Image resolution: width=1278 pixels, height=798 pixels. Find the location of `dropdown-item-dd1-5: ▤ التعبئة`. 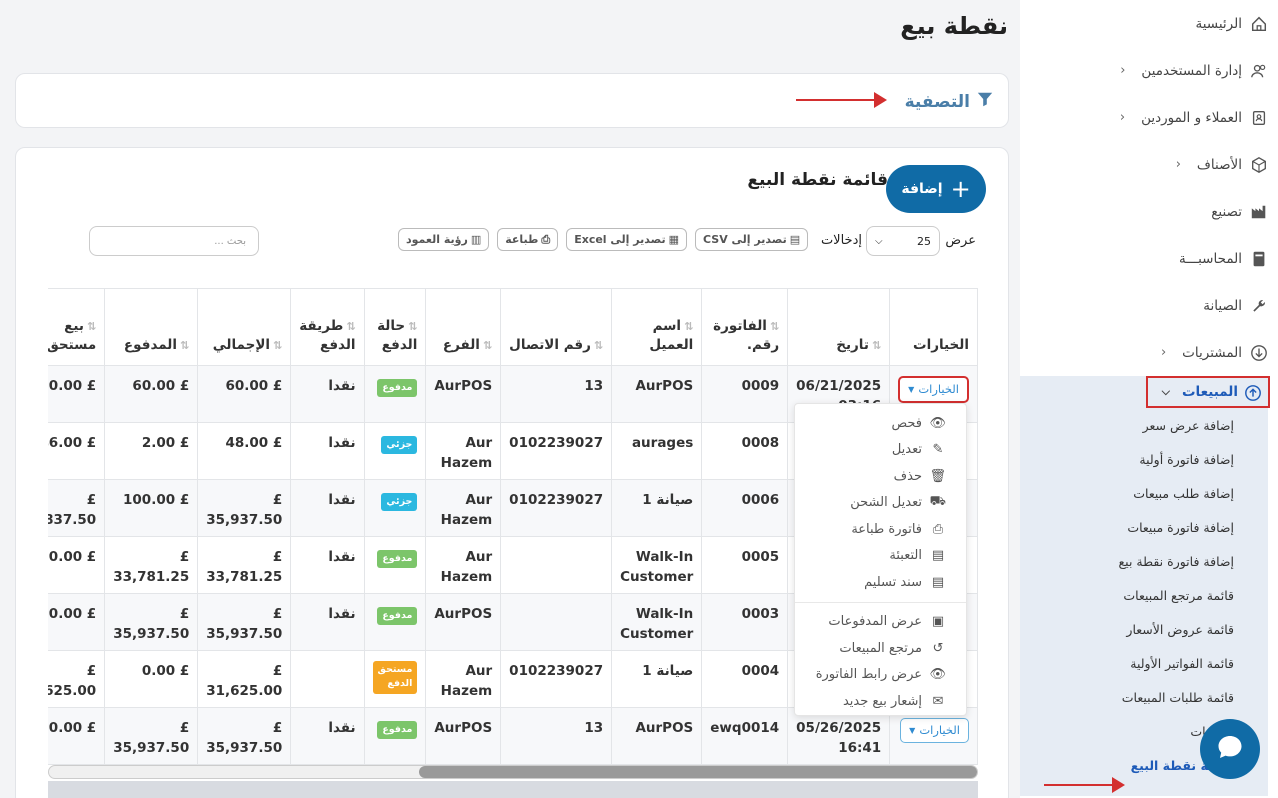

dropdown-item-dd1-5: ▤ التعبئة is located at coordinates (880, 556).